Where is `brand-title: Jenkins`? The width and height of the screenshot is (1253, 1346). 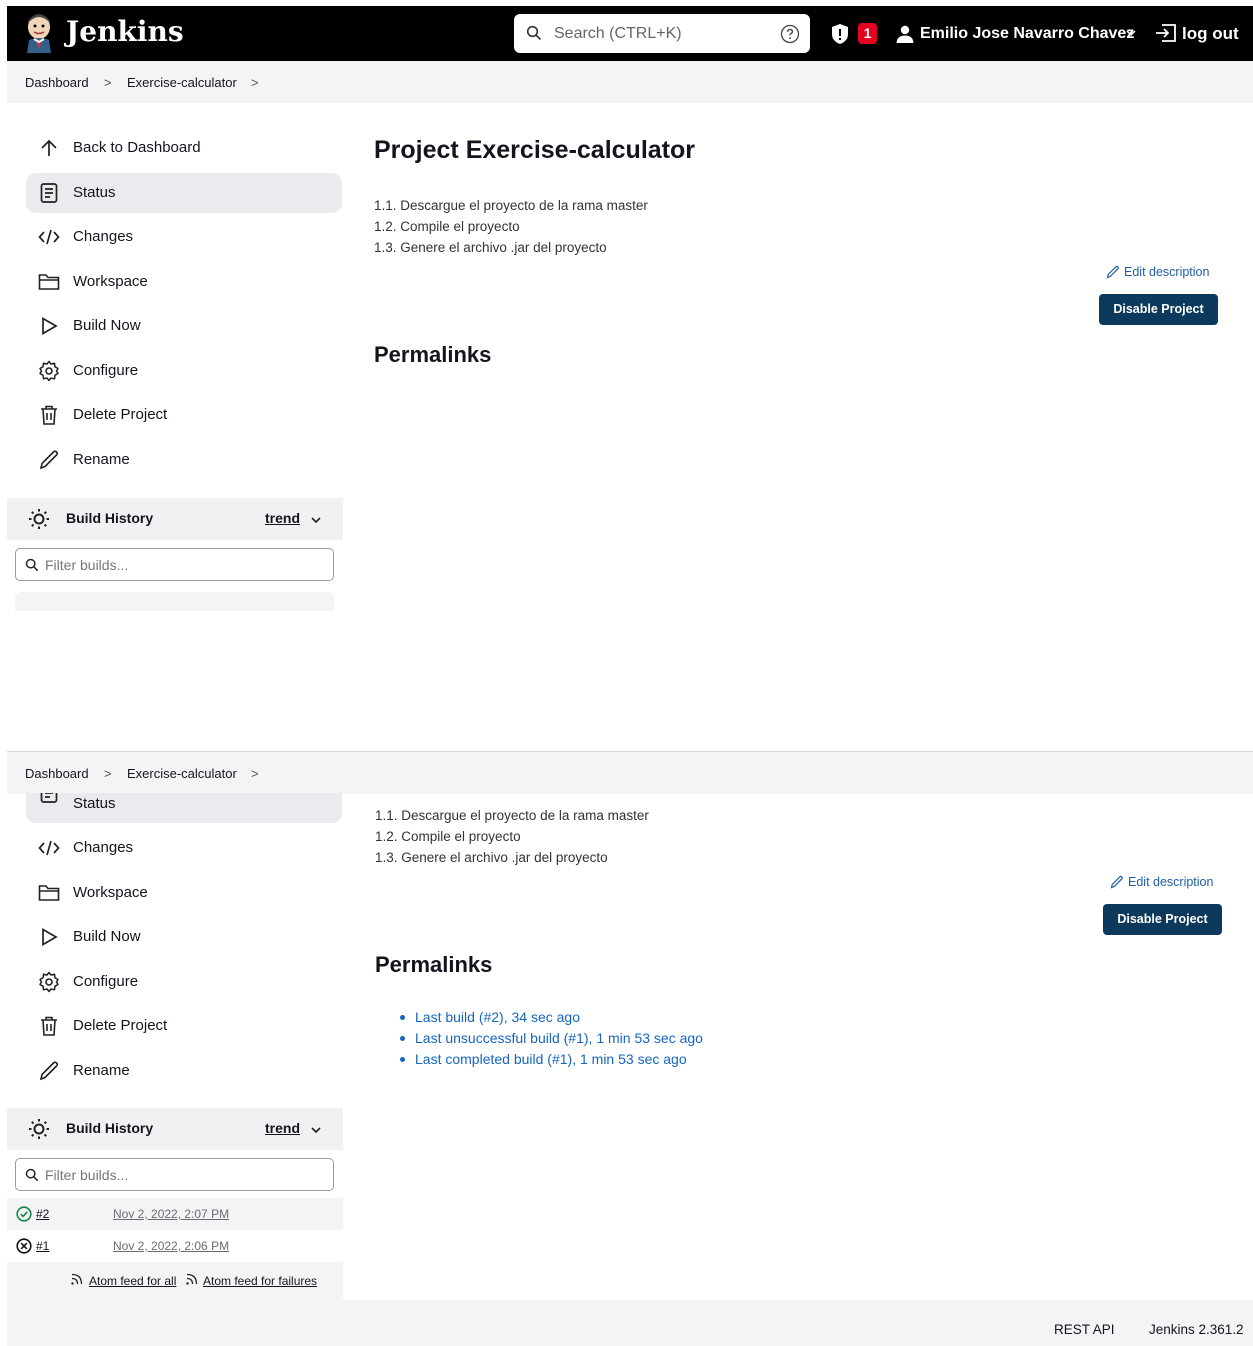 brand-title: Jenkins is located at coordinates (125, 31).